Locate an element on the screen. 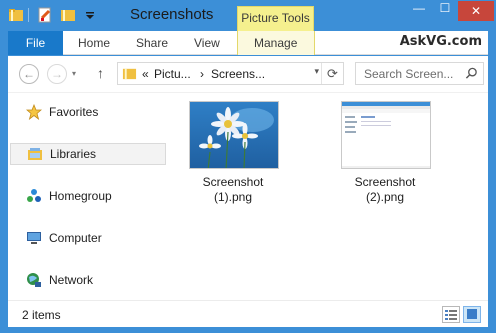 This screenshot has width=496, height=333. nav-item-label: Libraries is located at coordinates (73, 154).